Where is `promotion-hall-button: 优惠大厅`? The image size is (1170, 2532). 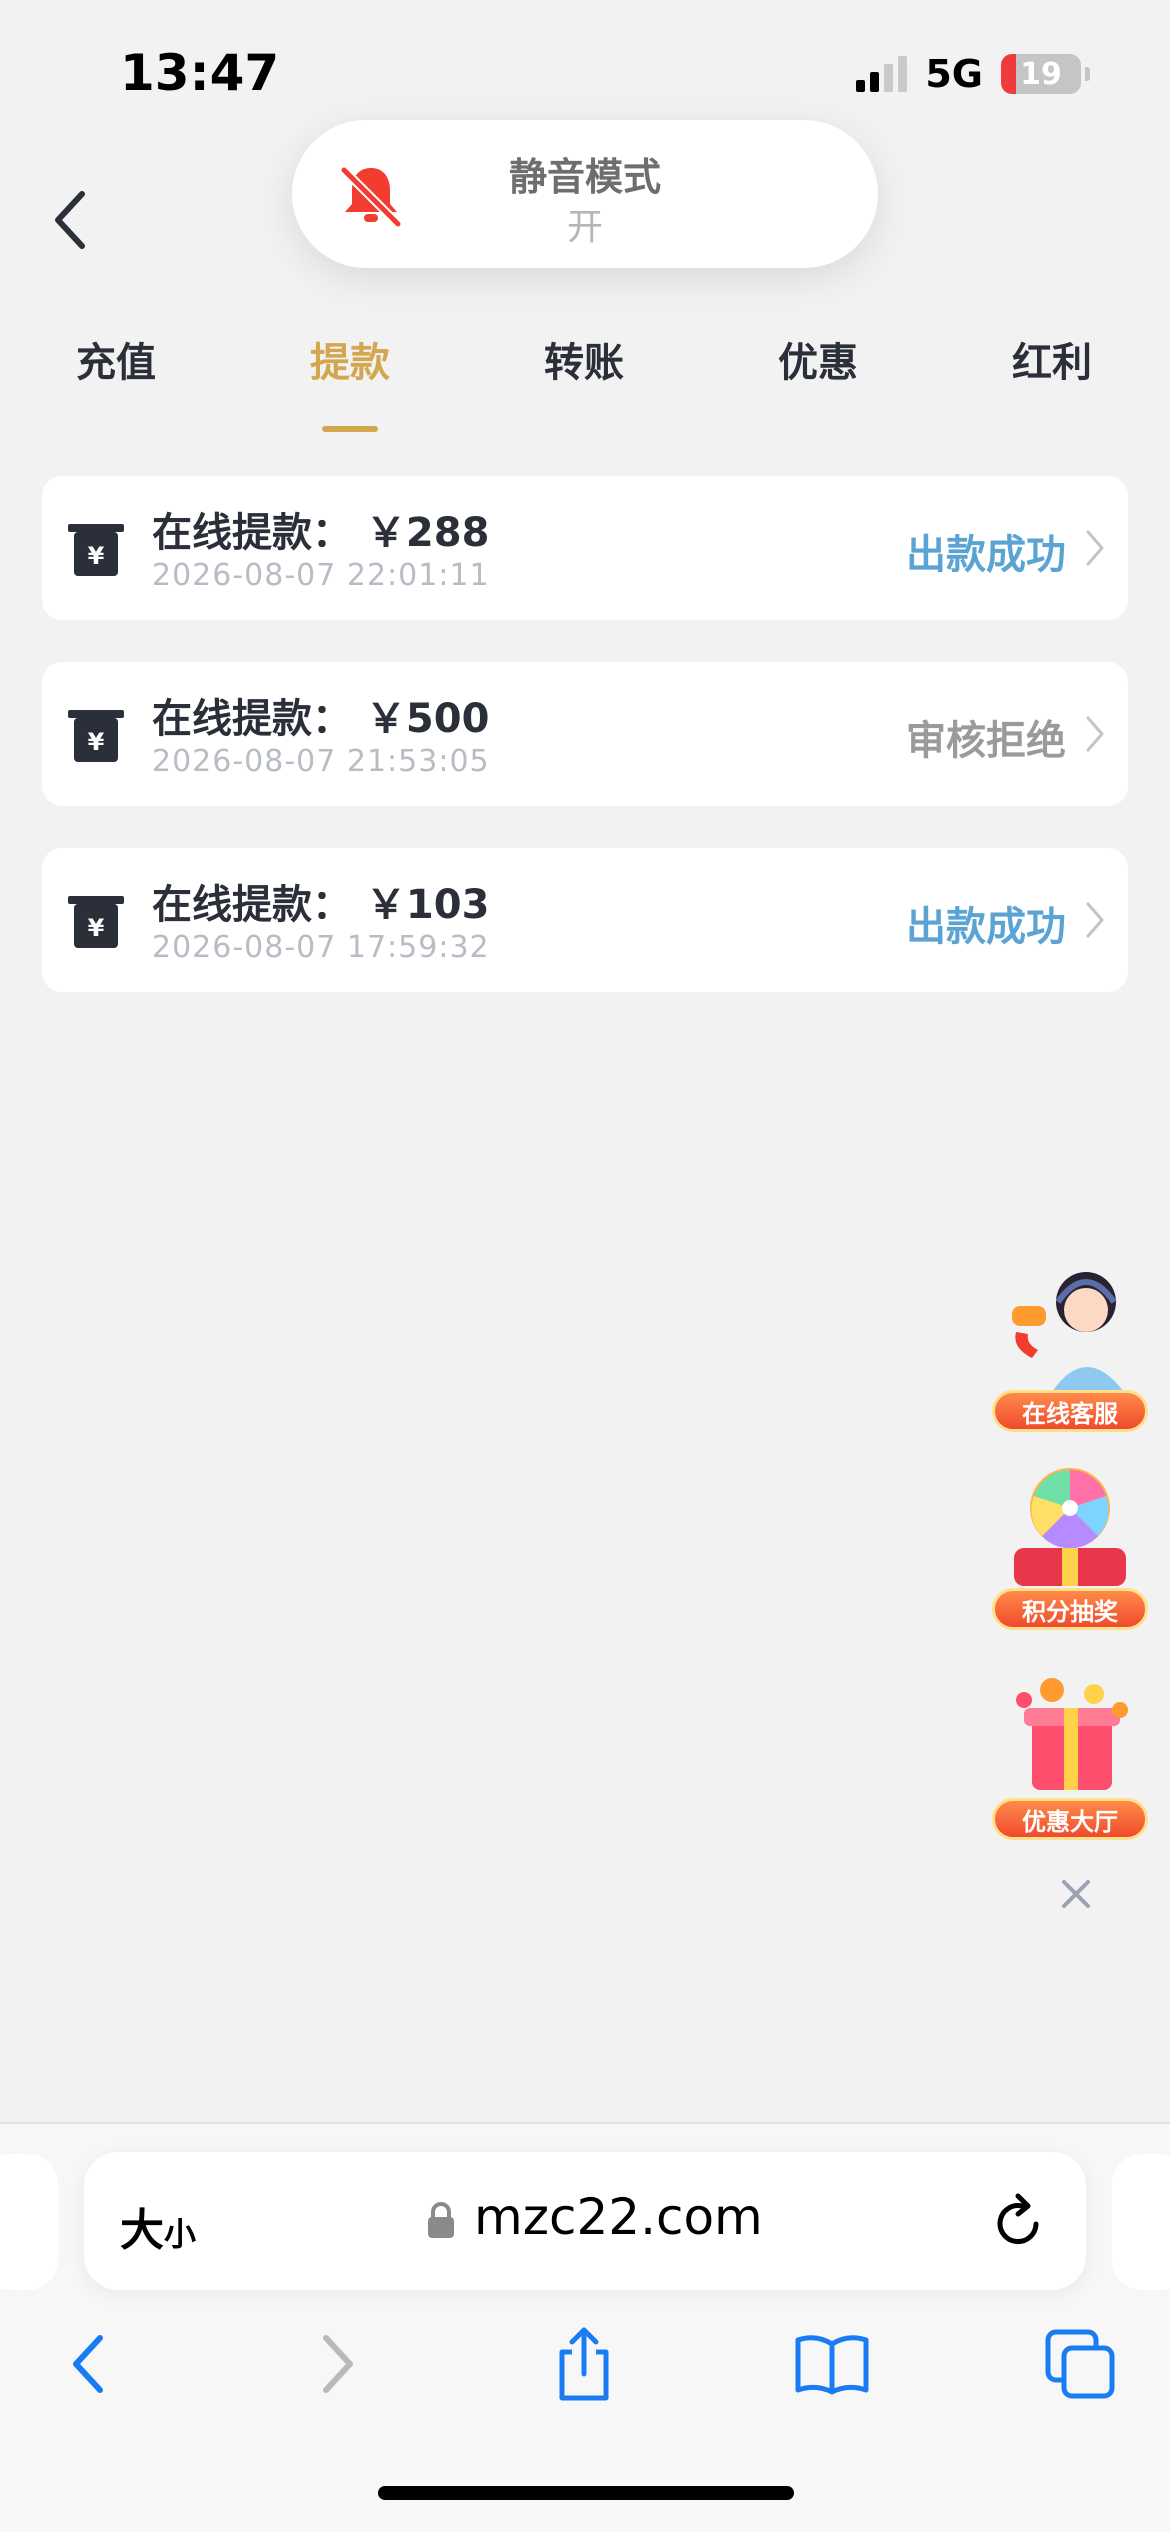
promotion-hall-button: 优惠大厅 is located at coordinates (1070, 1755).